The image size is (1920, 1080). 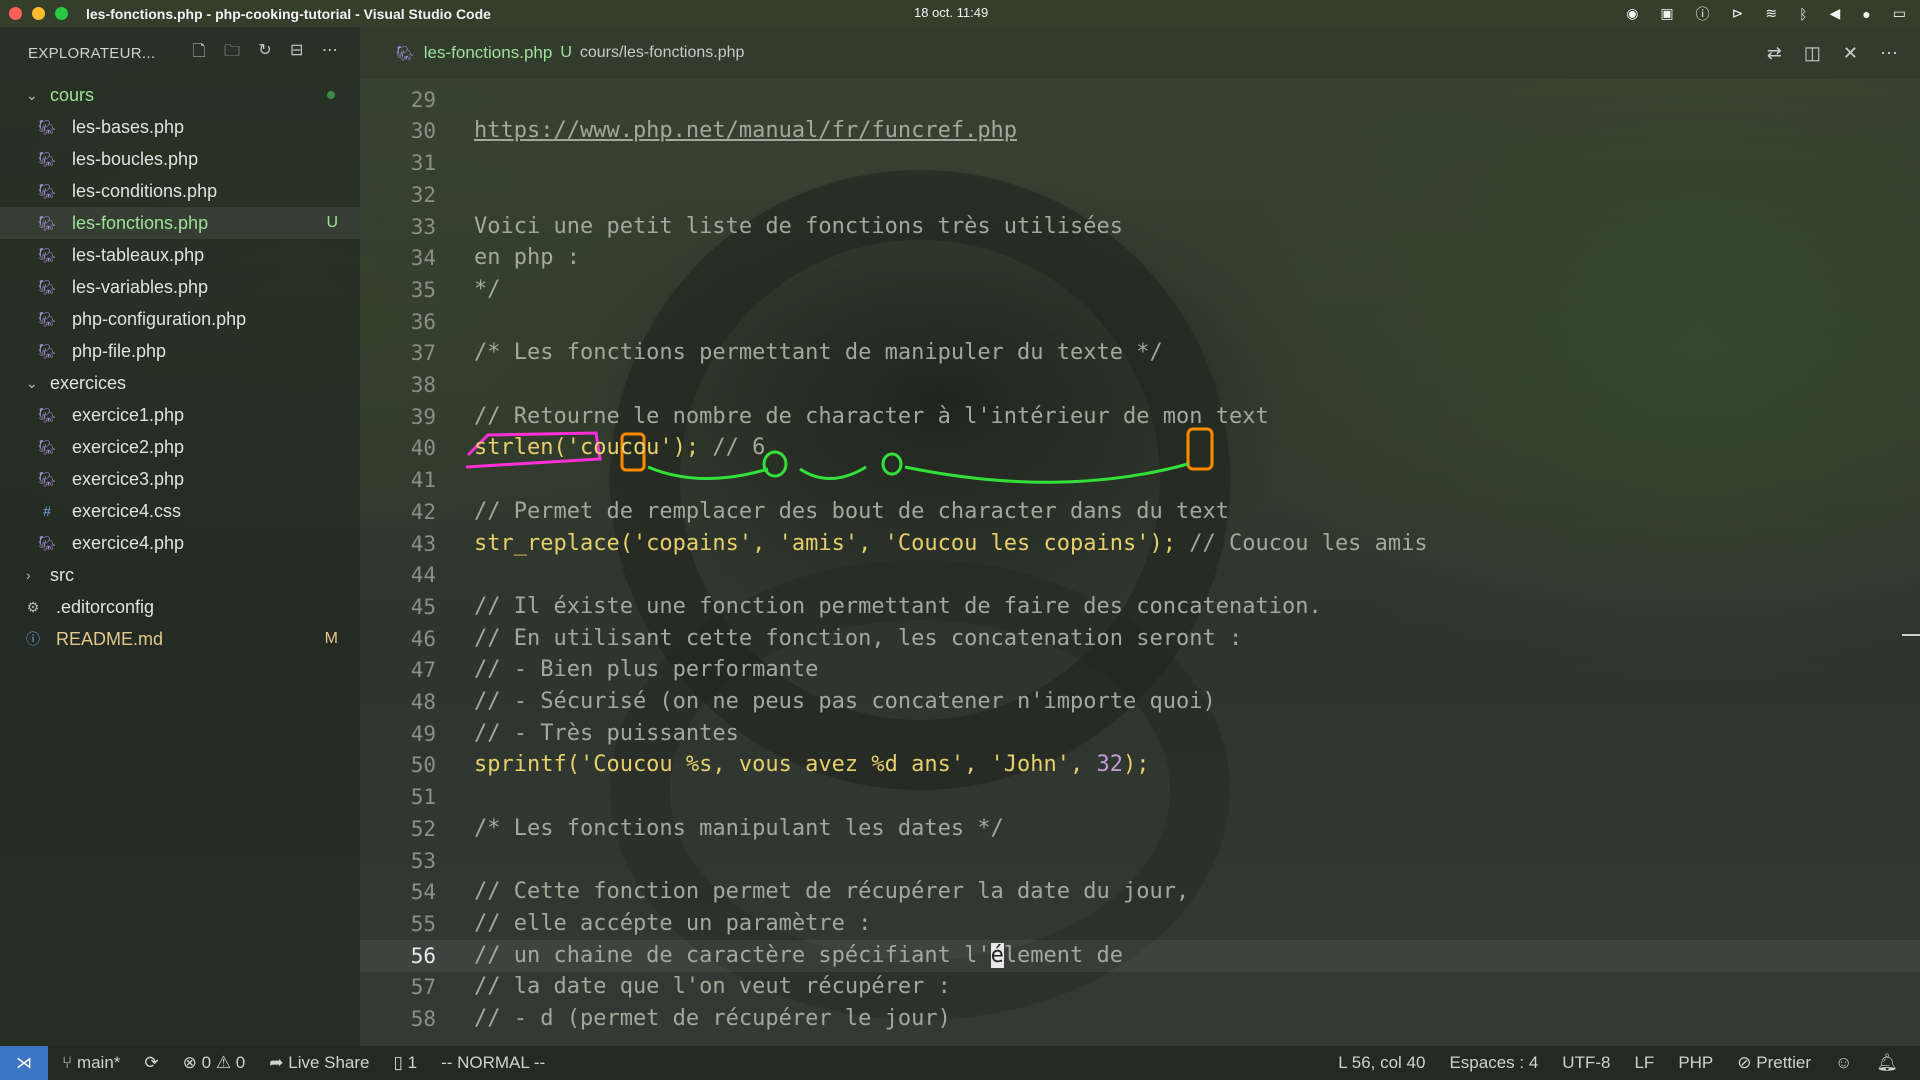 I want to click on warning-count: 0, so click(x=240, y=1062).